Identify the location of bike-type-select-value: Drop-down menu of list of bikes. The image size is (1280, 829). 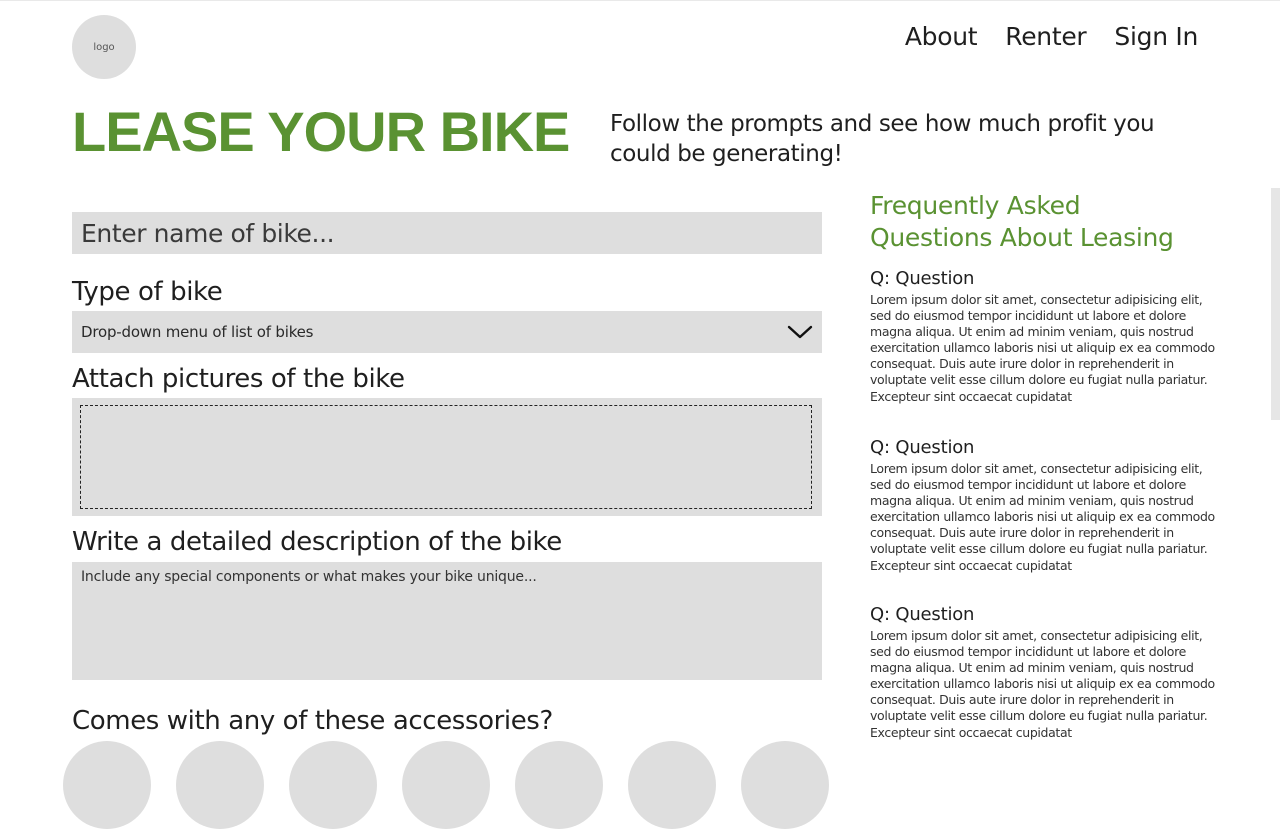
(197, 332).